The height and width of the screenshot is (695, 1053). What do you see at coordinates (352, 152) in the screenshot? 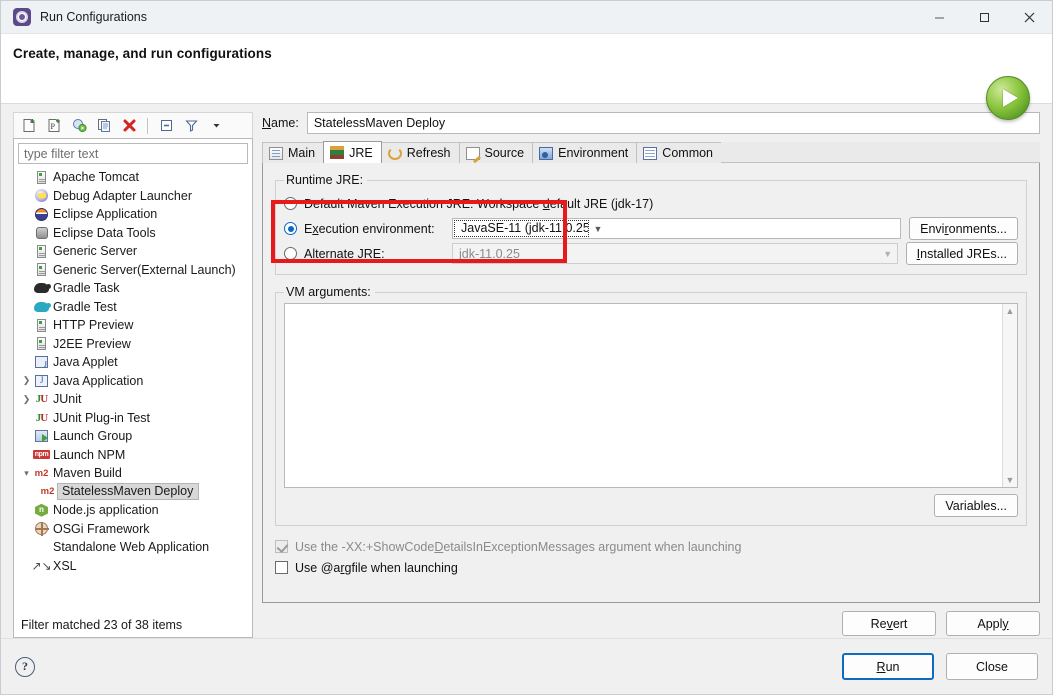
I see `tab-jre: JRE` at bounding box center [352, 152].